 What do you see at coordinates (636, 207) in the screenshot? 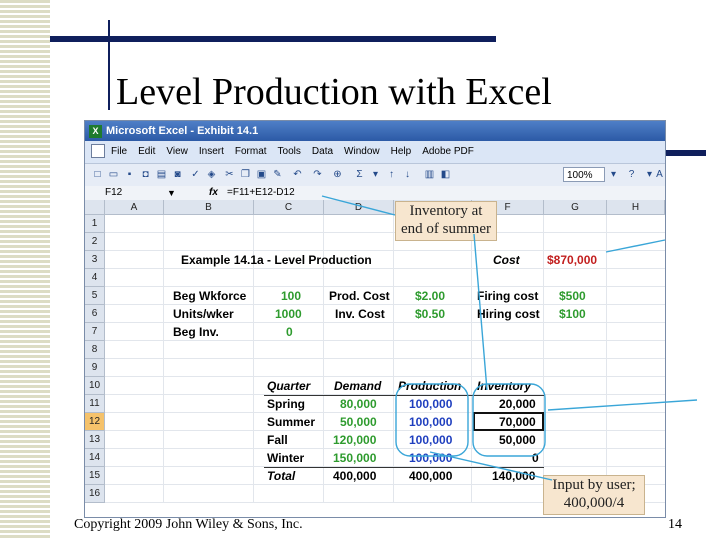
I see `column-header-h: H` at bounding box center [636, 207].